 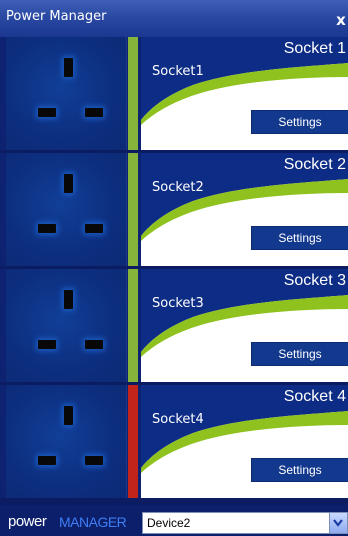 I want to click on socket-panel: Socket 3 Socket3 Settings, so click(x=244, y=325).